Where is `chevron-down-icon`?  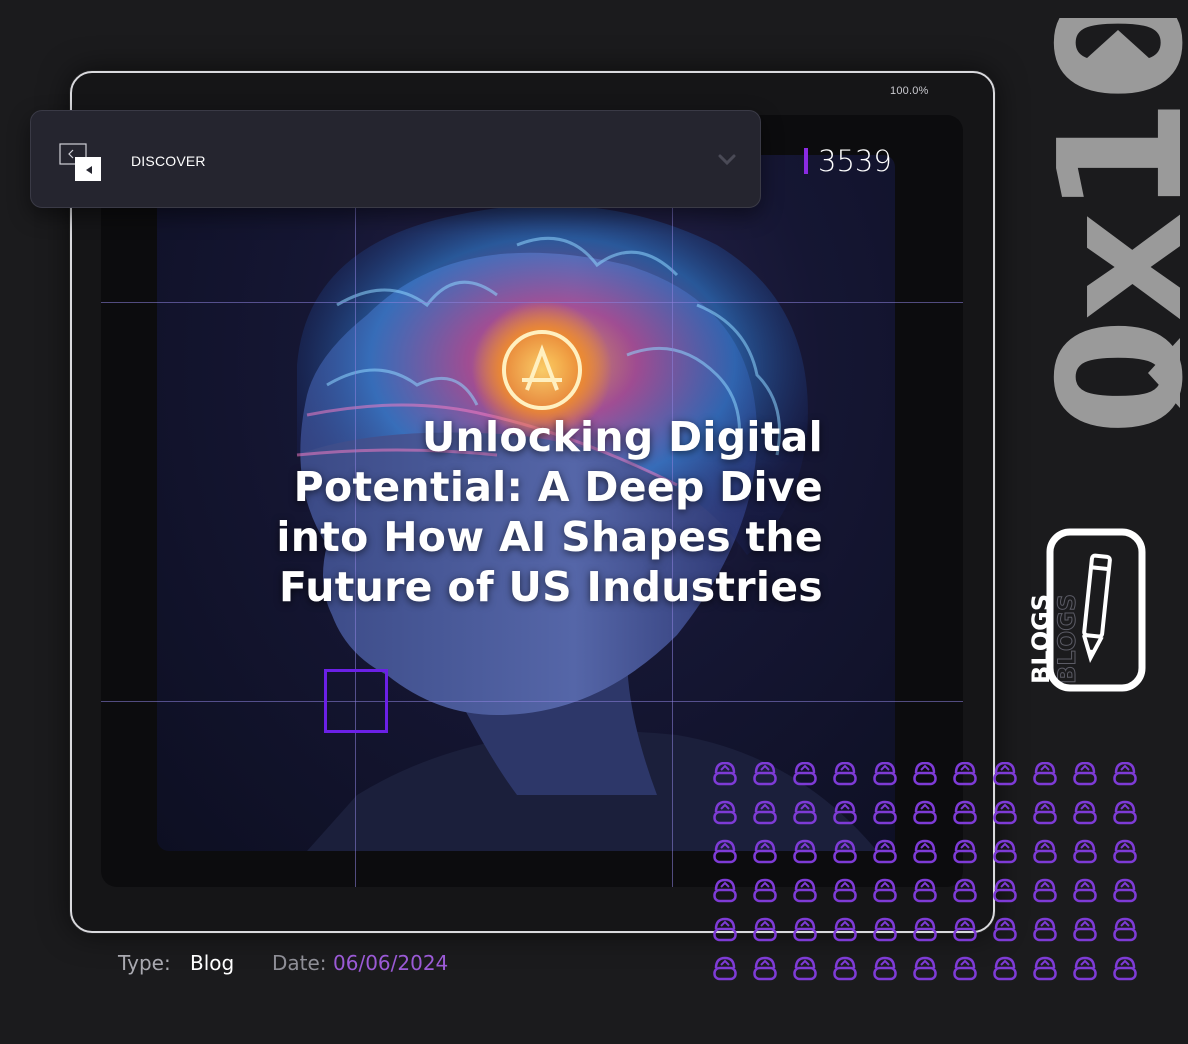
chevron-down-icon is located at coordinates (727, 160).